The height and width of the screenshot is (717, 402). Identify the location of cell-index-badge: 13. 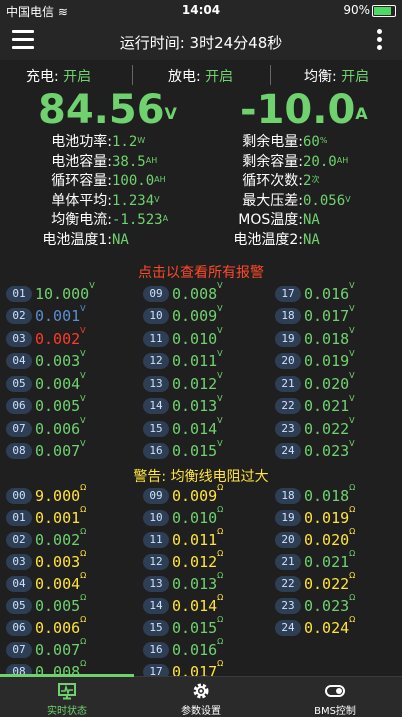
(156, 383).